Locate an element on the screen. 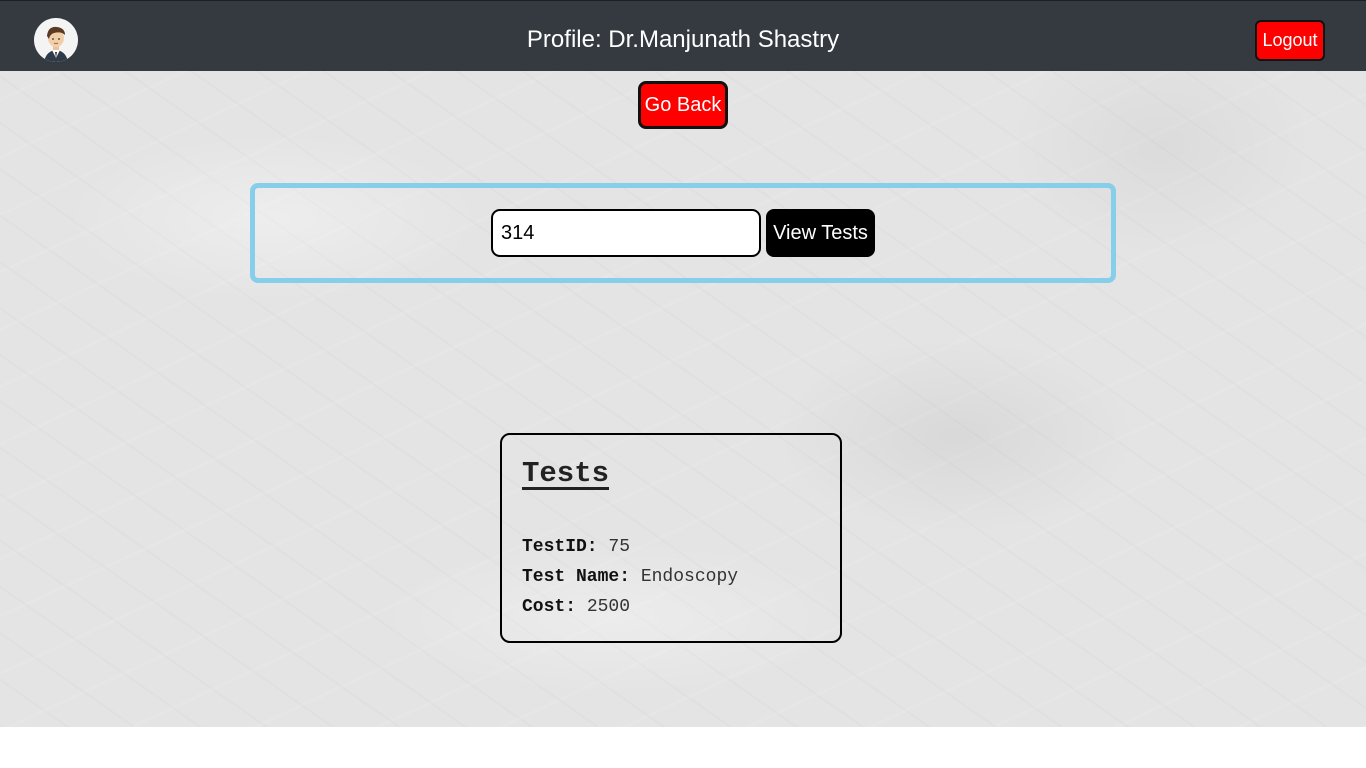 This screenshot has height=768, width=1366. test-id-value: 75 is located at coordinates (619, 547).